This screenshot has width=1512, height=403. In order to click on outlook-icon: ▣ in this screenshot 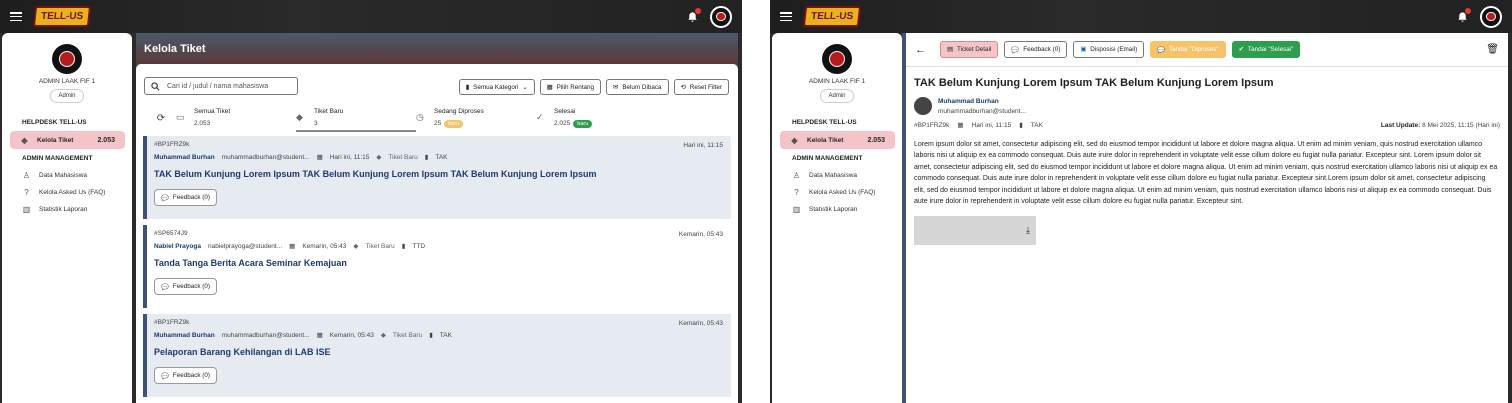, I will do `click(1083, 49)`.